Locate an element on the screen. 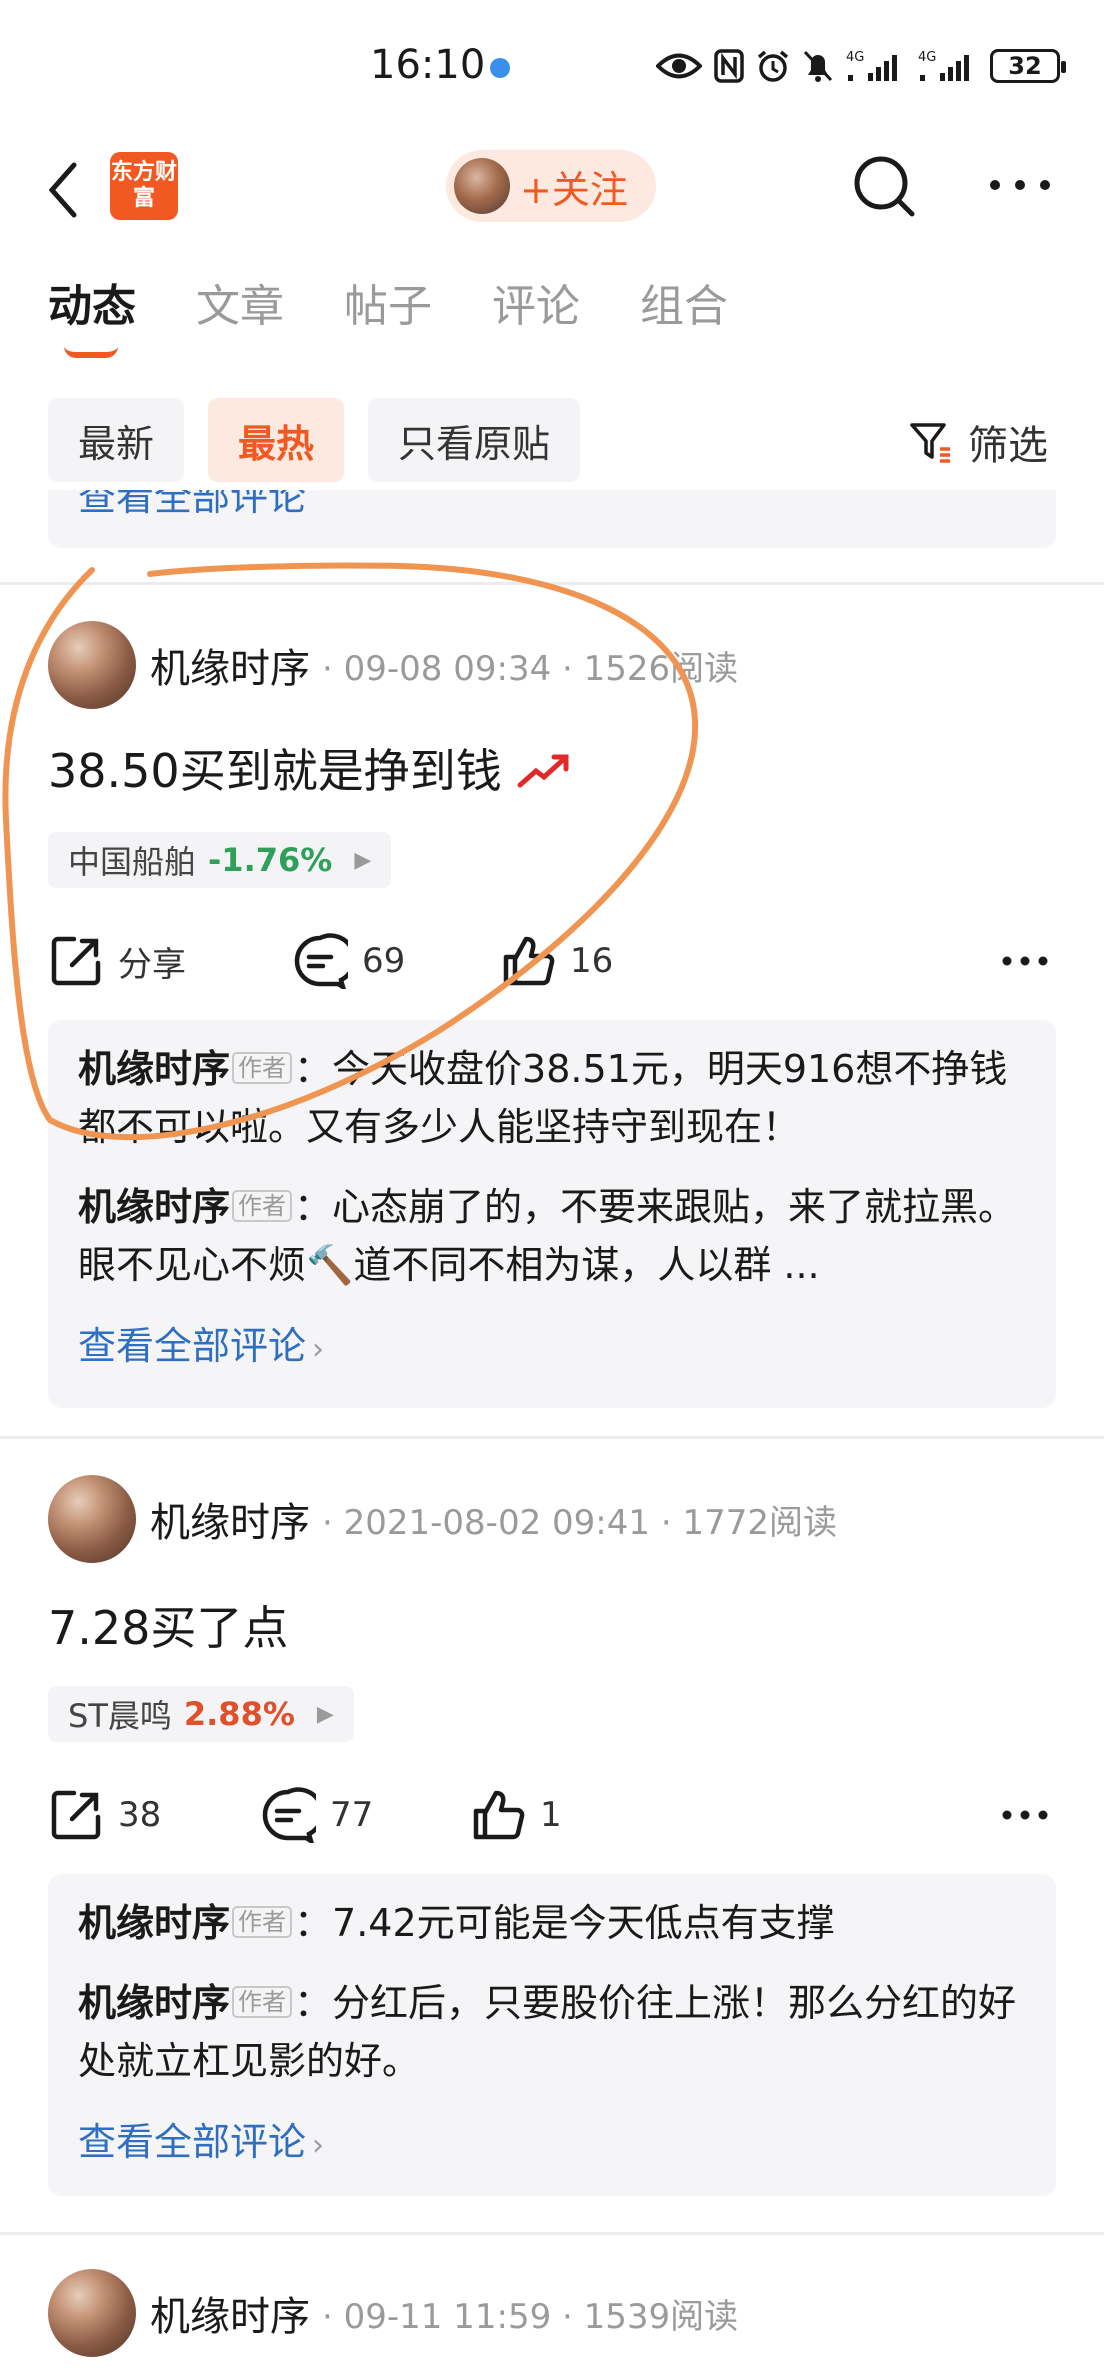 The height and width of the screenshot is (2376, 1104). chip-latest: 最新 is located at coordinates (116, 440).